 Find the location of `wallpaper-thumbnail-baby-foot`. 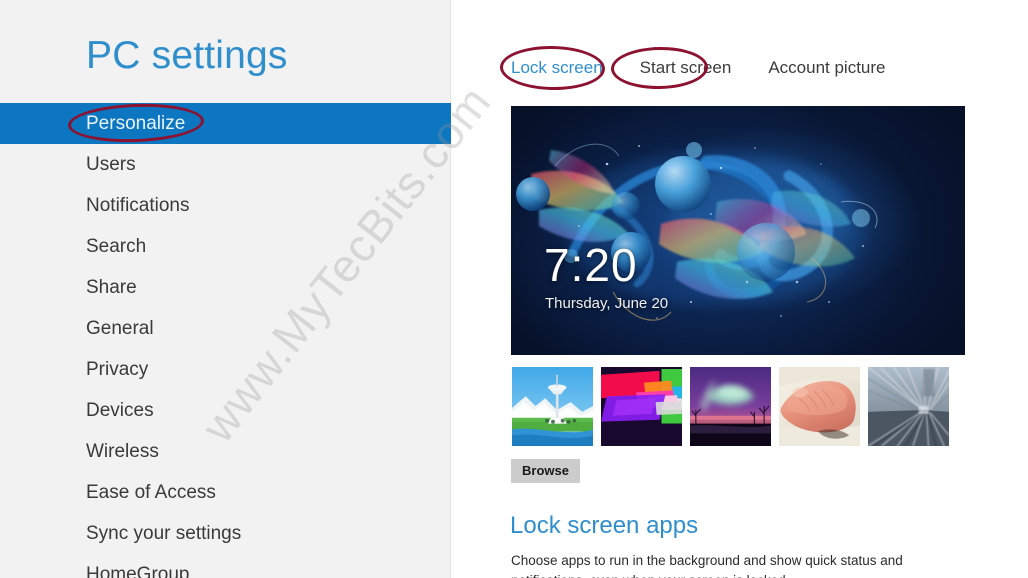

wallpaper-thumbnail-baby-foot is located at coordinates (819, 406).